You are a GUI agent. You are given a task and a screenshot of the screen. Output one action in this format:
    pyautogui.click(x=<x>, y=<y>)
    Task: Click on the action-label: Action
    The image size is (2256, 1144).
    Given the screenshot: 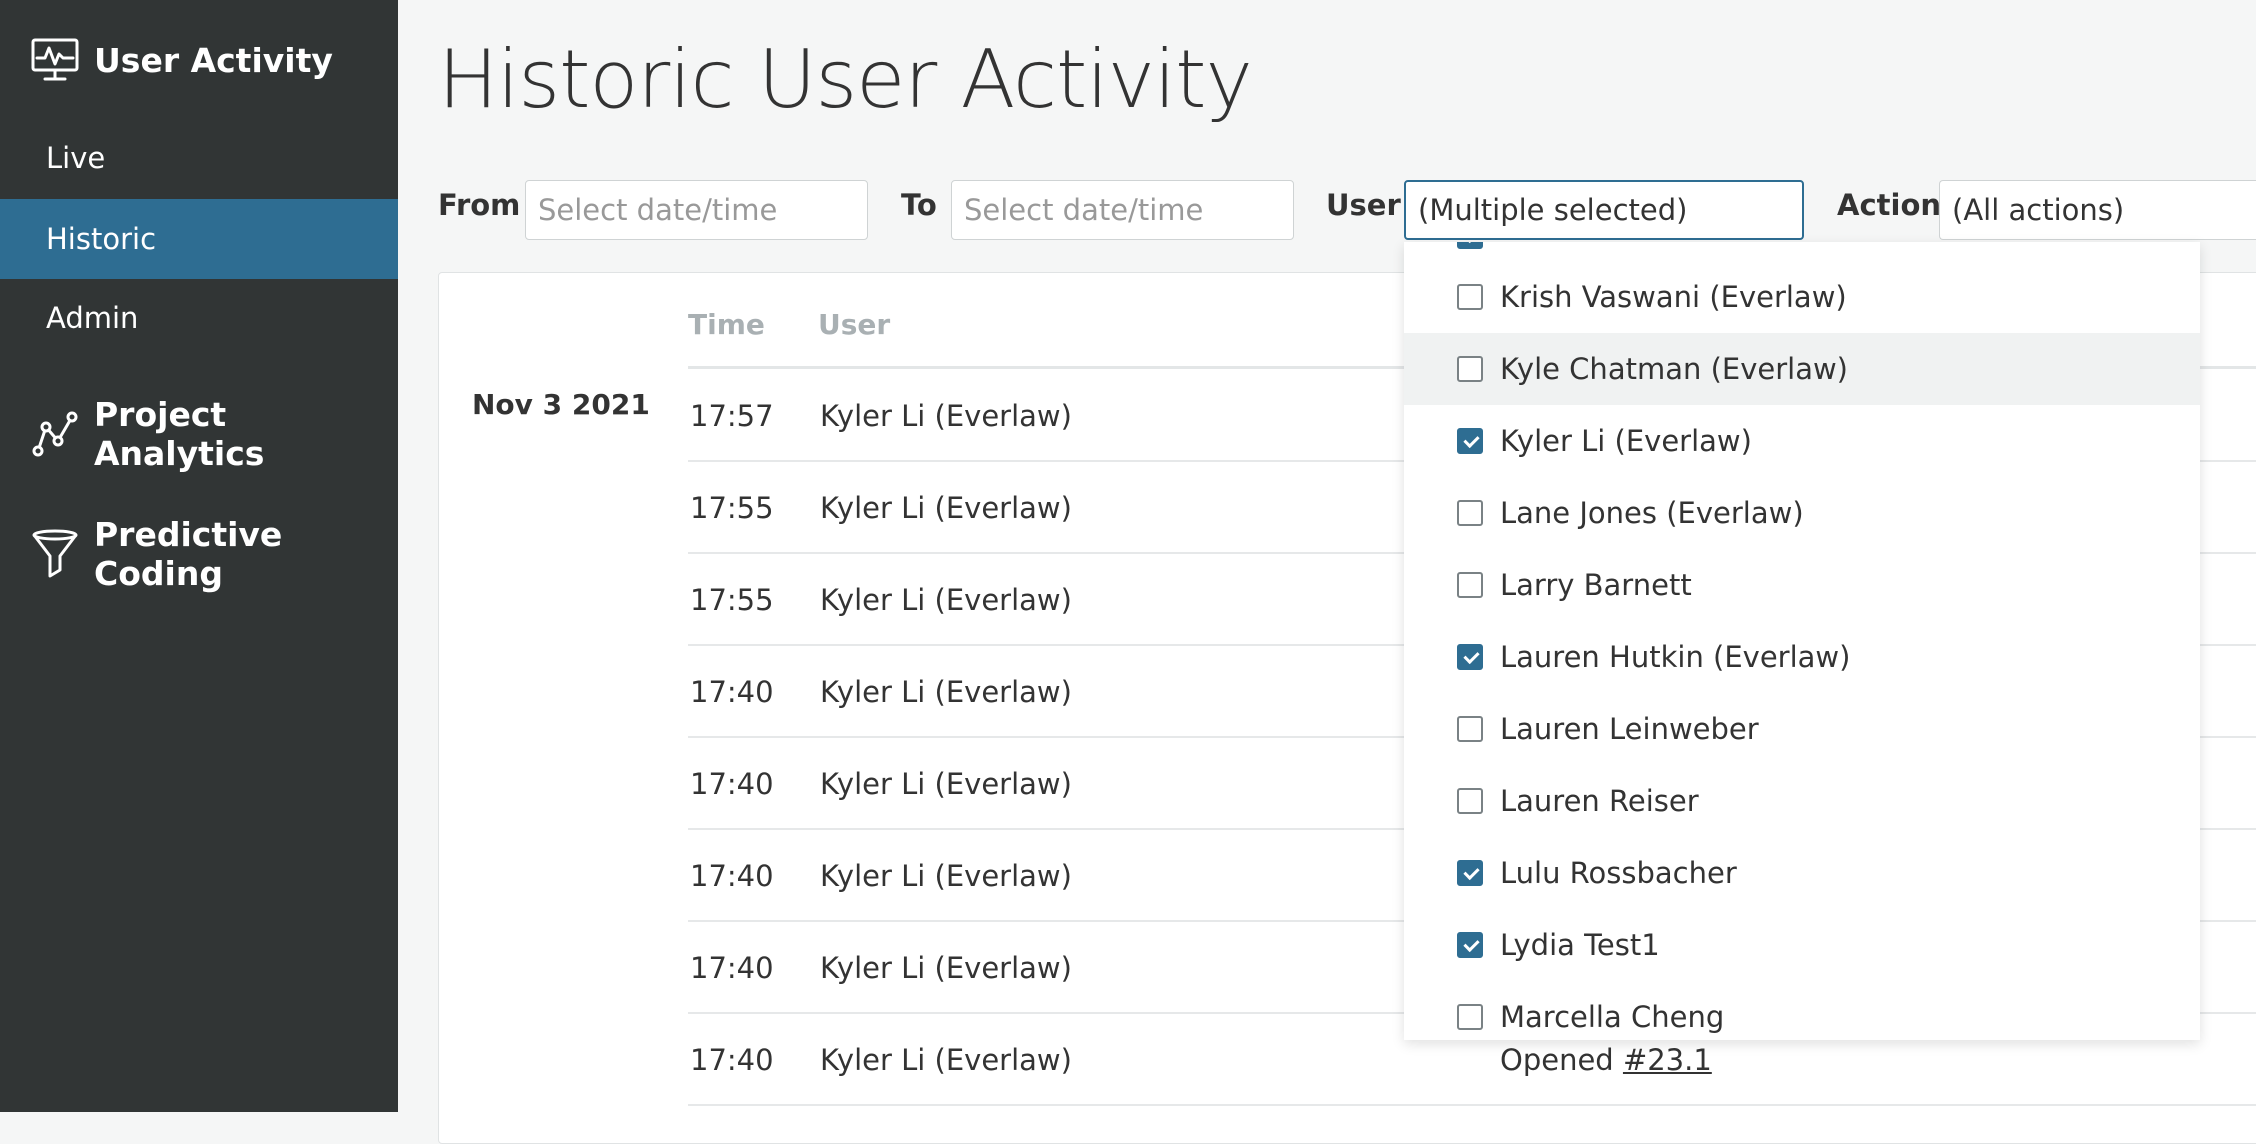 What is the action you would take?
    pyautogui.click(x=1889, y=205)
    